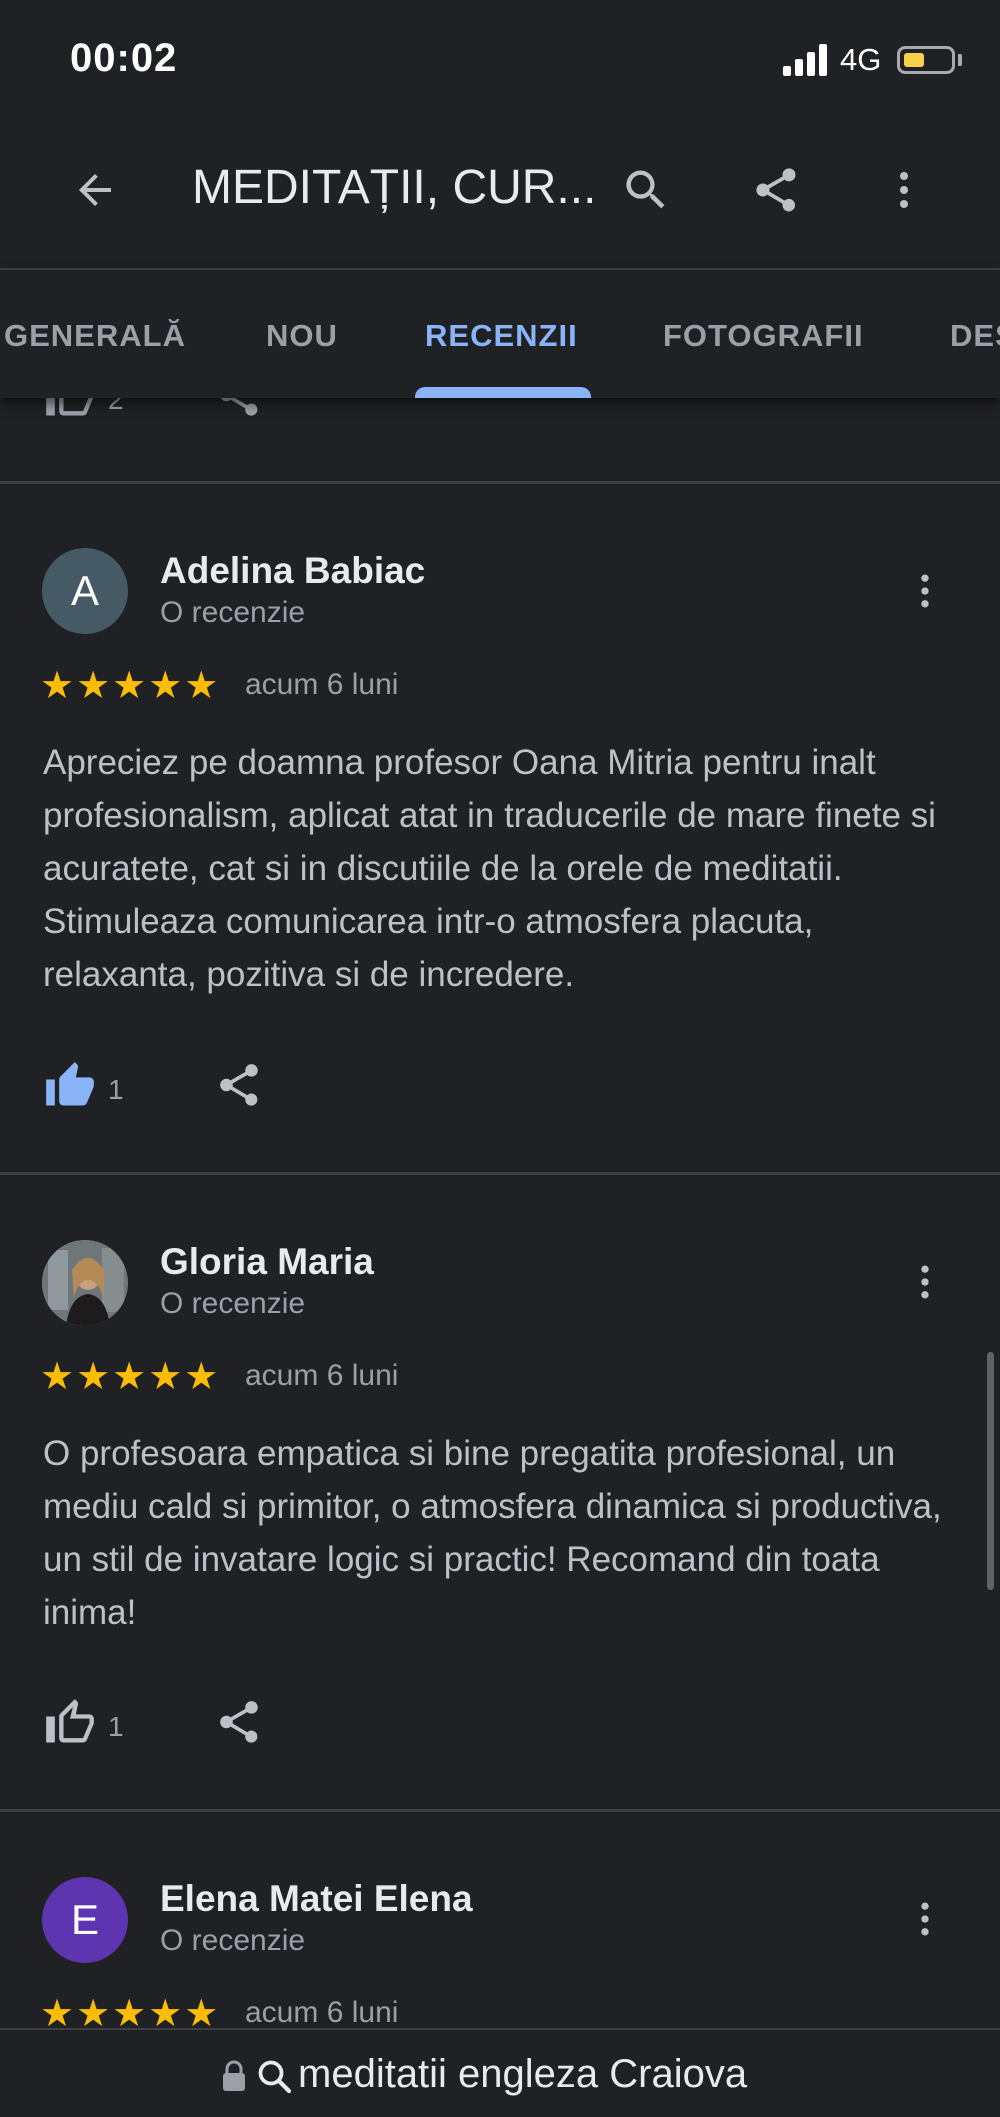 The image size is (1000, 2117). What do you see at coordinates (95, 336) in the screenshot?
I see `tab-overview: GENERALĂ` at bounding box center [95, 336].